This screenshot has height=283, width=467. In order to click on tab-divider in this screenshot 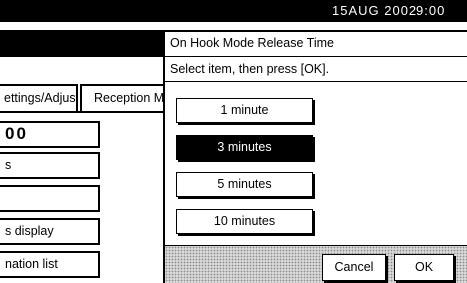, I will do `click(82, 112)`.